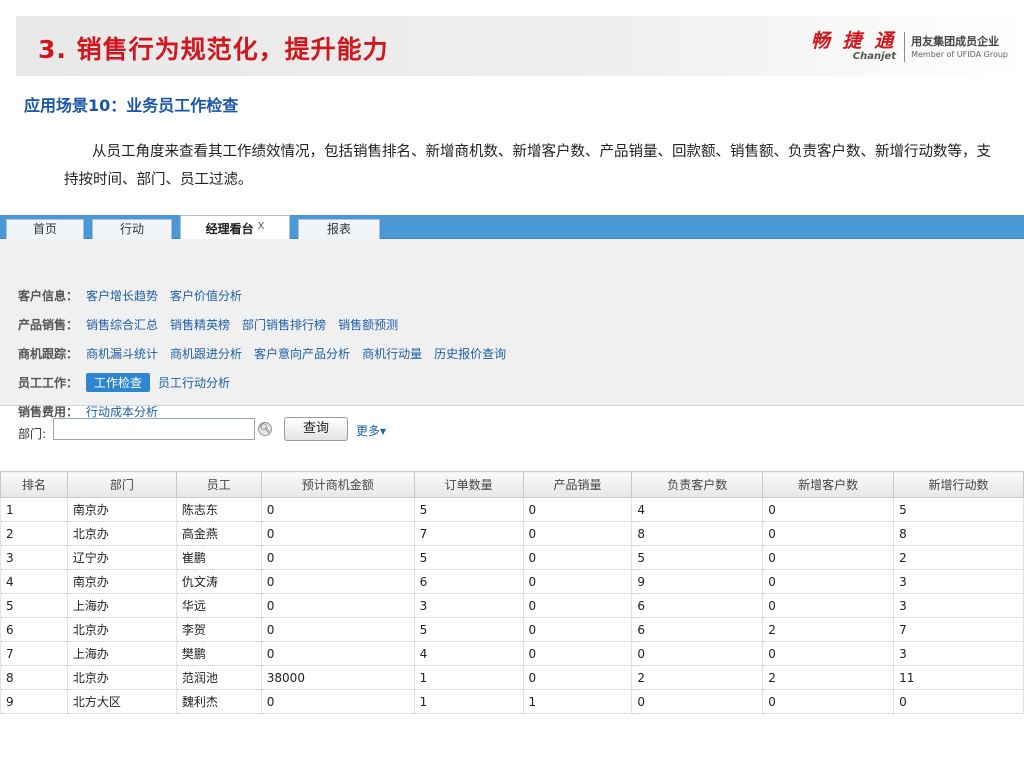 The width and height of the screenshot is (1024, 768). Describe the element at coordinates (959, 54) in the screenshot. I see `logo-group-en: Member of UFIDA Group` at that location.